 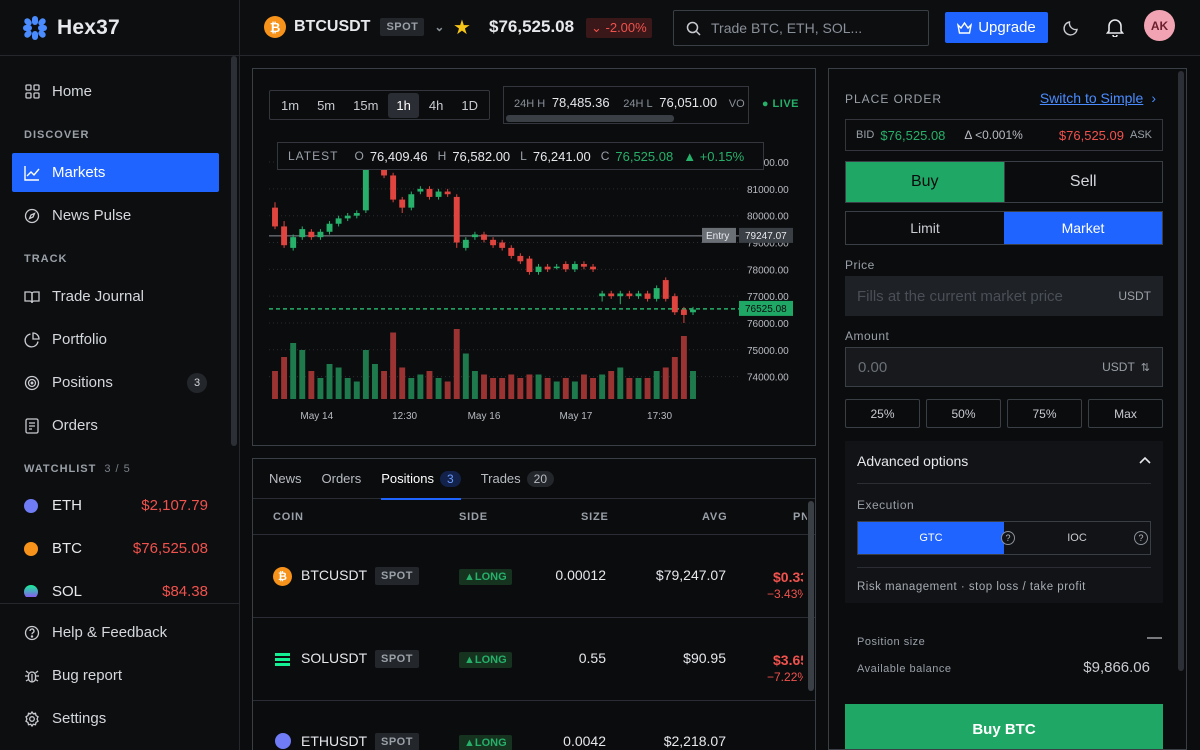 What do you see at coordinates (115, 215) in the screenshot?
I see `nav-news-pulse: News Pulse` at bounding box center [115, 215].